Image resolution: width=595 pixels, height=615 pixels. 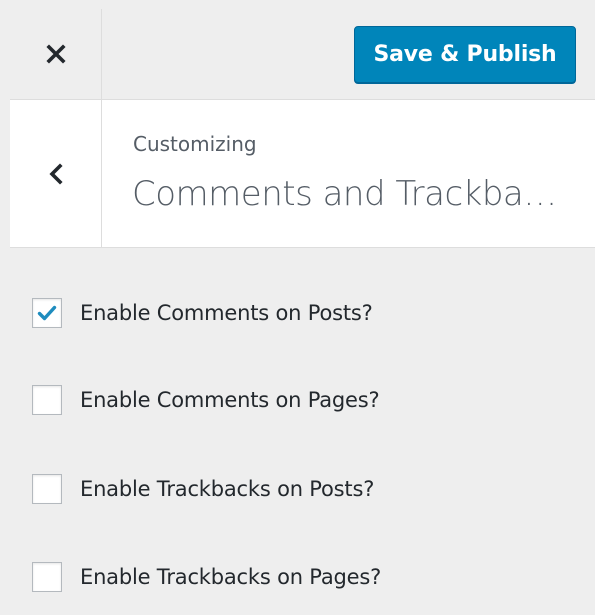 What do you see at coordinates (465, 54) in the screenshot?
I see `save-publish-button: Save & Publish` at bounding box center [465, 54].